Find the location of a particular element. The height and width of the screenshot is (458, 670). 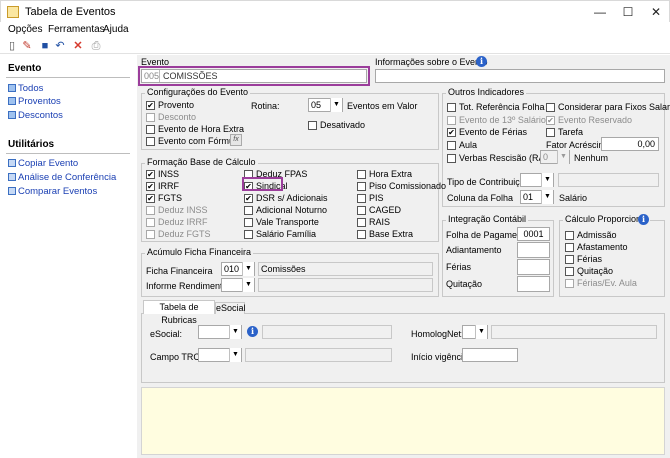

salario-familia-checkbox is located at coordinates (248, 234).